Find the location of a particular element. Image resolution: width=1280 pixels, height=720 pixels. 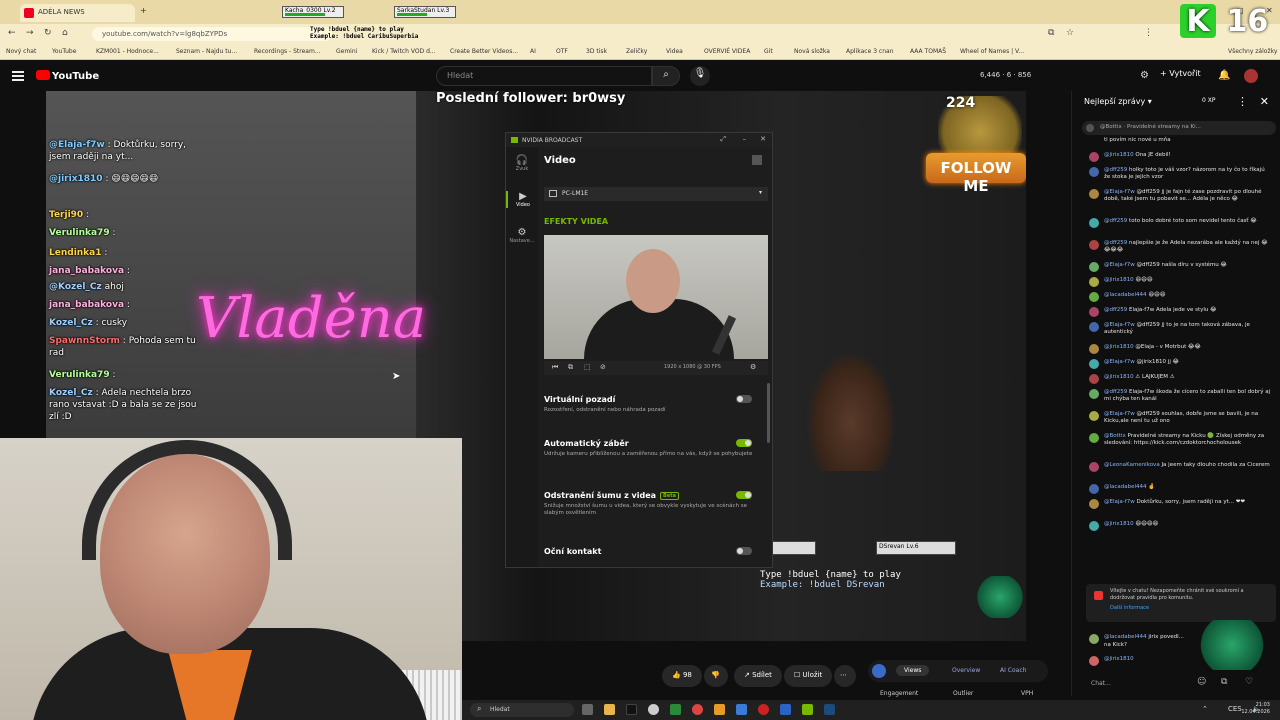

youtube-logo: YouTube is located at coordinates (67, 76).